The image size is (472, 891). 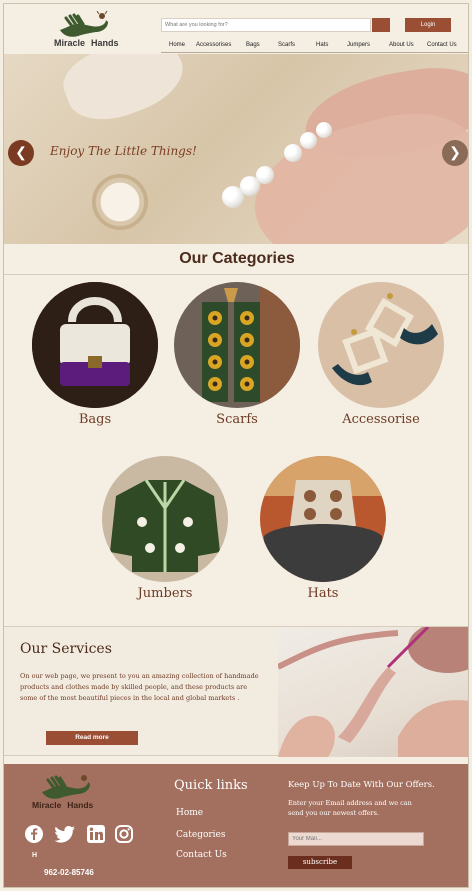 I want to click on nav-hats: Hats, so click(x=322, y=45).